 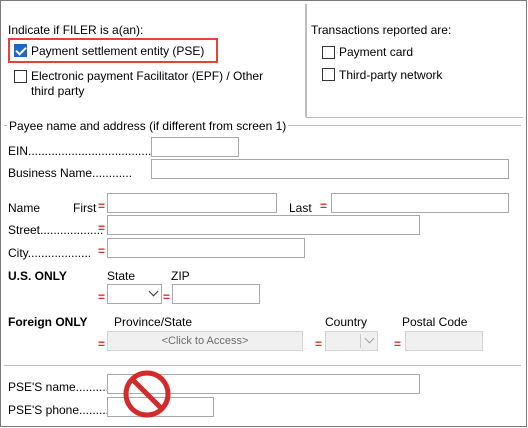 I want to click on third-party-network-label: Third-party network, so click(x=390, y=75).